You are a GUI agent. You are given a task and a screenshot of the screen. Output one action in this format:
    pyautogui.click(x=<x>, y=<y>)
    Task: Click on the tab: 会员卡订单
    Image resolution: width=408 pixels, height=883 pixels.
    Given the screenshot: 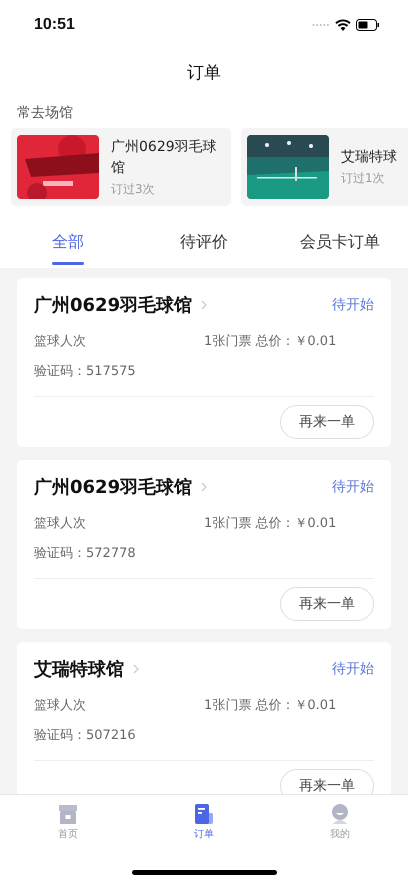 What is the action you would take?
    pyautogui.click(x=340, y=242)
    